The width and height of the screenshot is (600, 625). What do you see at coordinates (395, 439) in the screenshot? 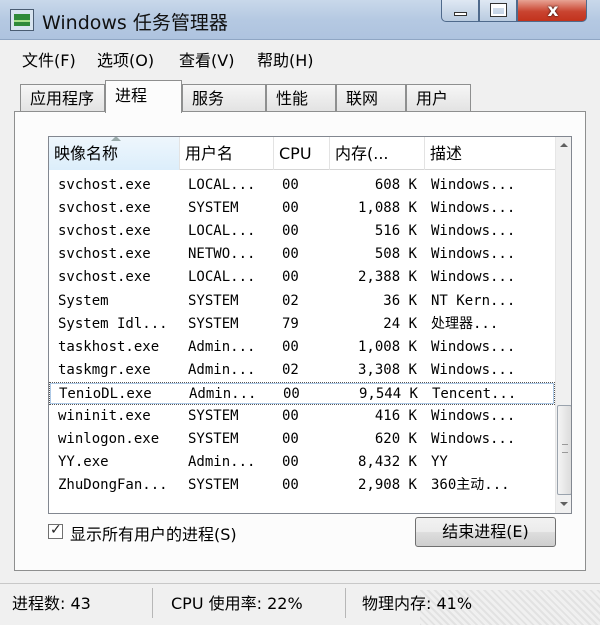
I see `process-memory: 620 K` at bounding box center [395, 439].